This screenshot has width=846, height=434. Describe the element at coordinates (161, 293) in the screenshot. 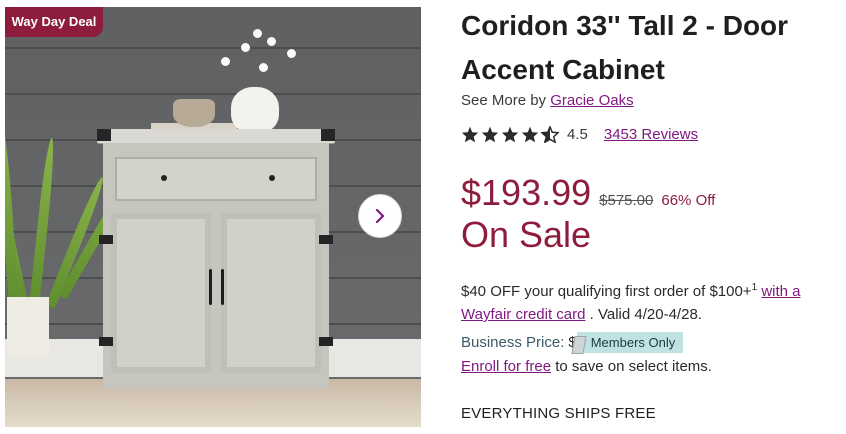

I see `cabinet-door-left` at that location.